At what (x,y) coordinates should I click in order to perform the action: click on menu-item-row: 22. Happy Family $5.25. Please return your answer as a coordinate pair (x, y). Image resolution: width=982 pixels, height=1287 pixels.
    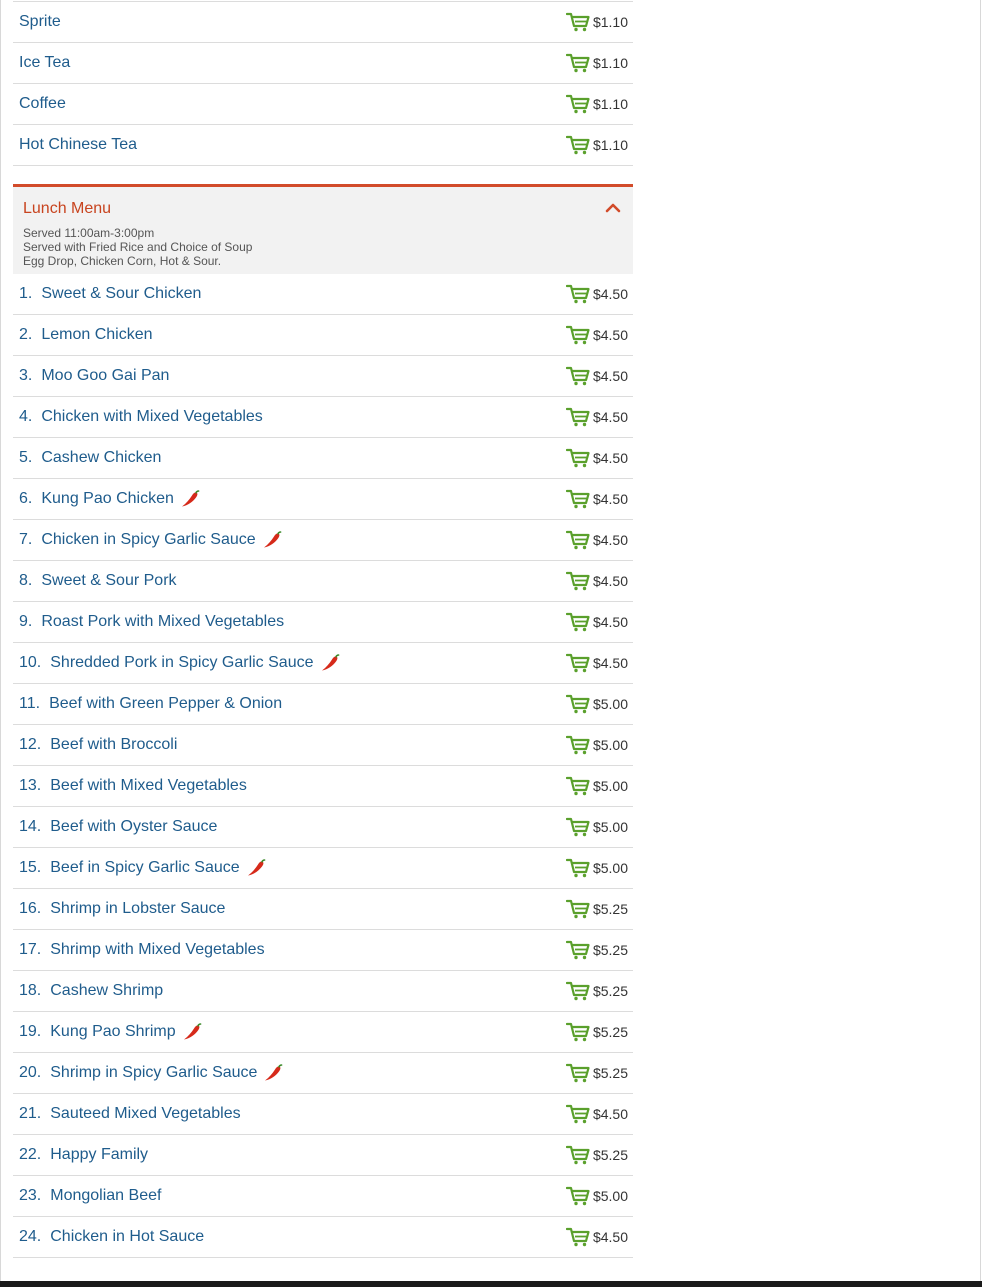
    Looking at the image, I should click on (323, 1155).